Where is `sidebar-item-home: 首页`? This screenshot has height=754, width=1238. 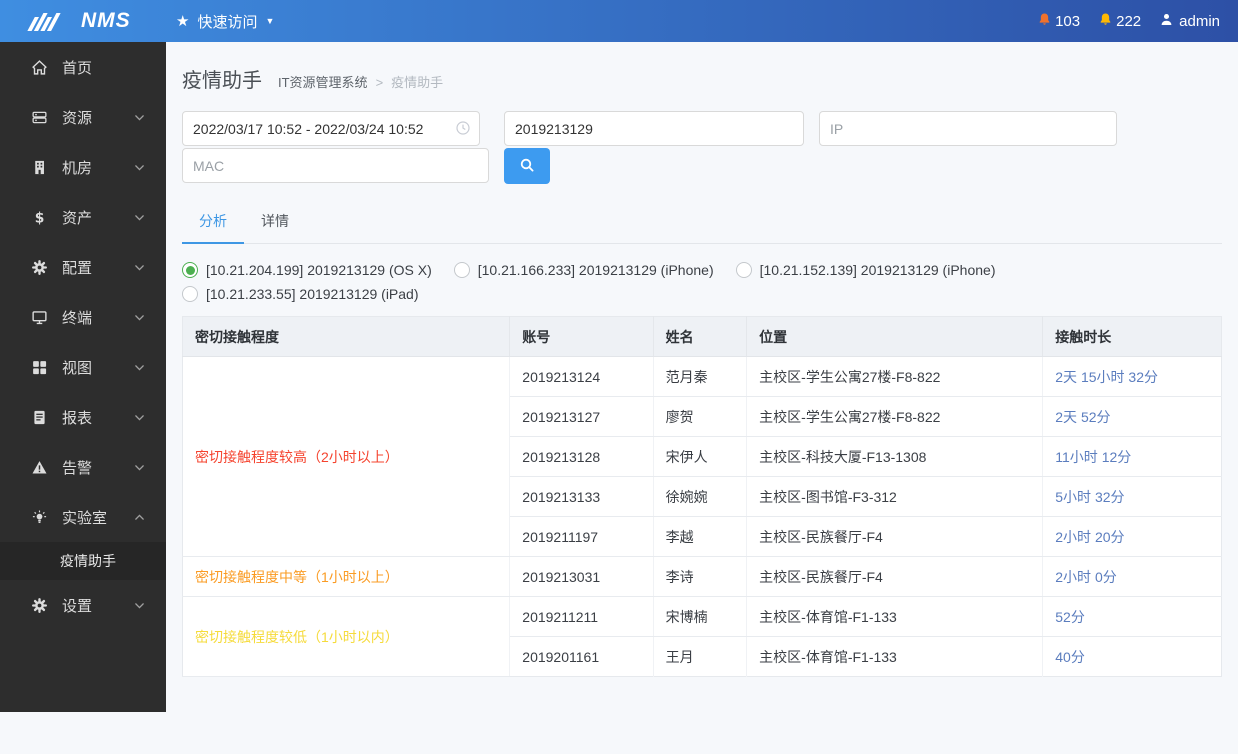
sidebar-item-home: 首页 is located at coordinates (83, 67).